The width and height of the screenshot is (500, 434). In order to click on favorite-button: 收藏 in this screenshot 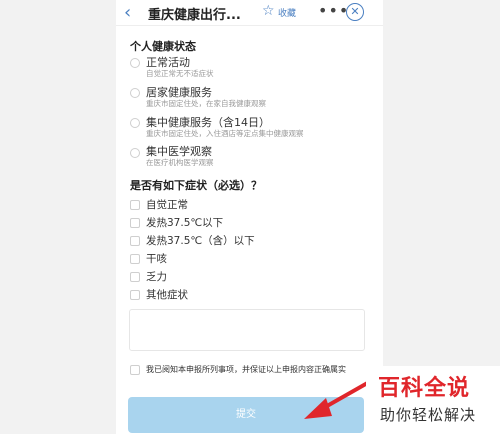, I will do `click(287, 12)`.